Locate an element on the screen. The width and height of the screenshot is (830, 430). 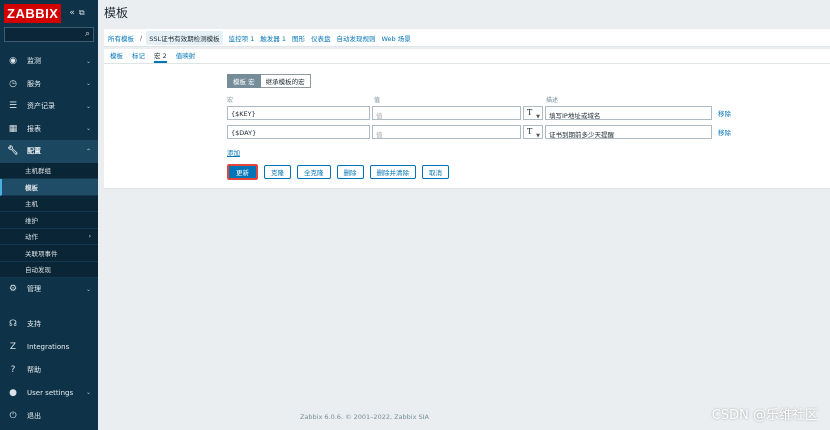
submenu-item-host-groups: 主机群组 is located at coordinates (49, 171).